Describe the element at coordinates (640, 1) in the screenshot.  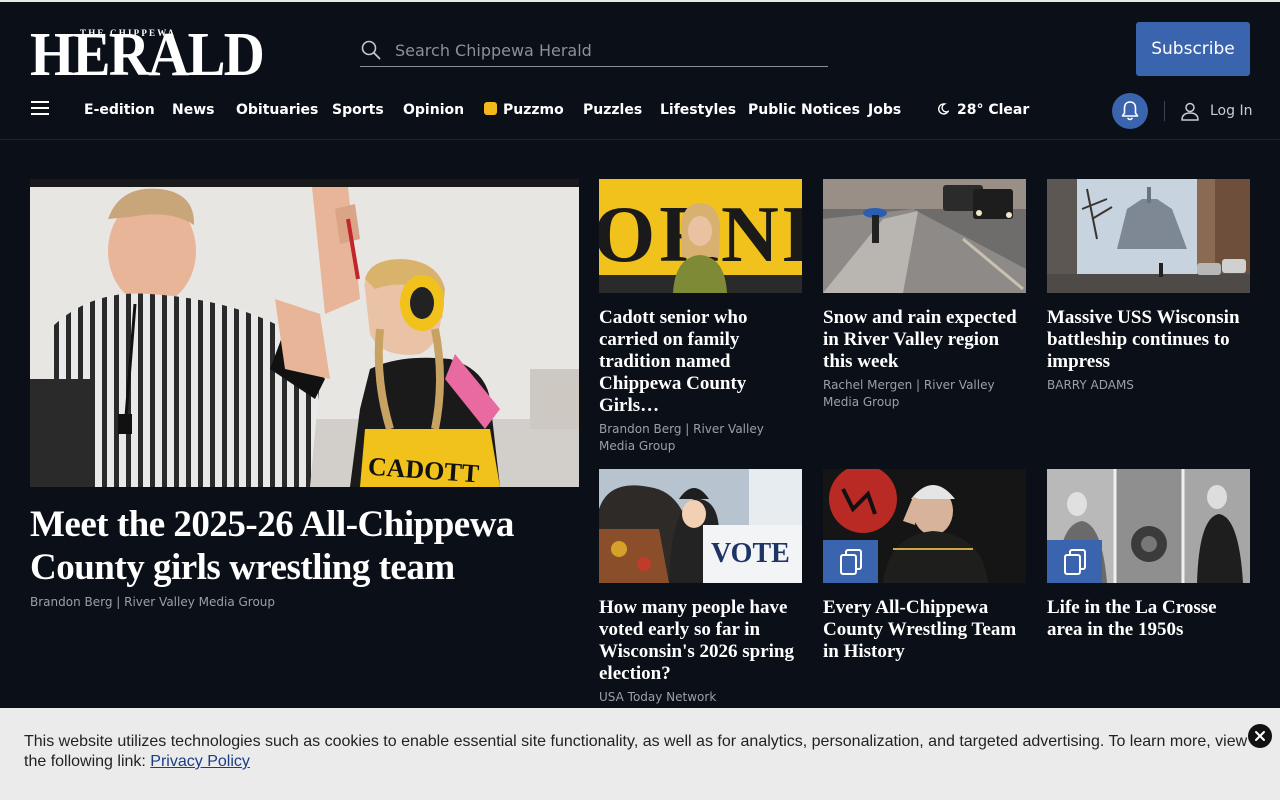
I see `top-border` at that location.